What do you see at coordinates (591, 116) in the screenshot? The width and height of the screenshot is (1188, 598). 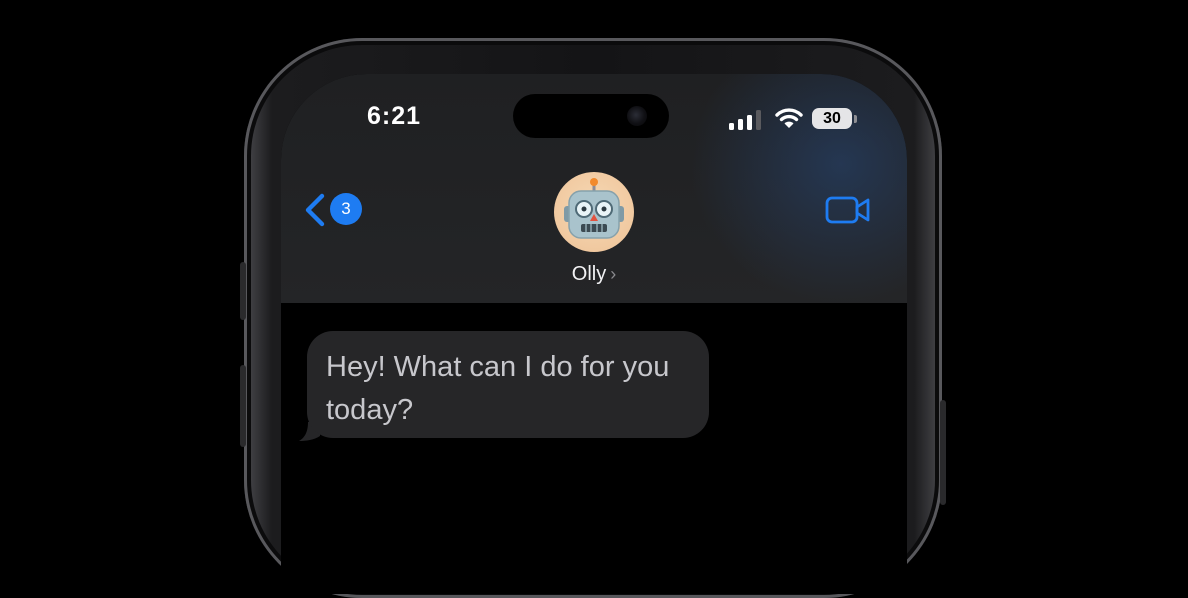 I see `dynamic-island` at bounding box center [591, 116].